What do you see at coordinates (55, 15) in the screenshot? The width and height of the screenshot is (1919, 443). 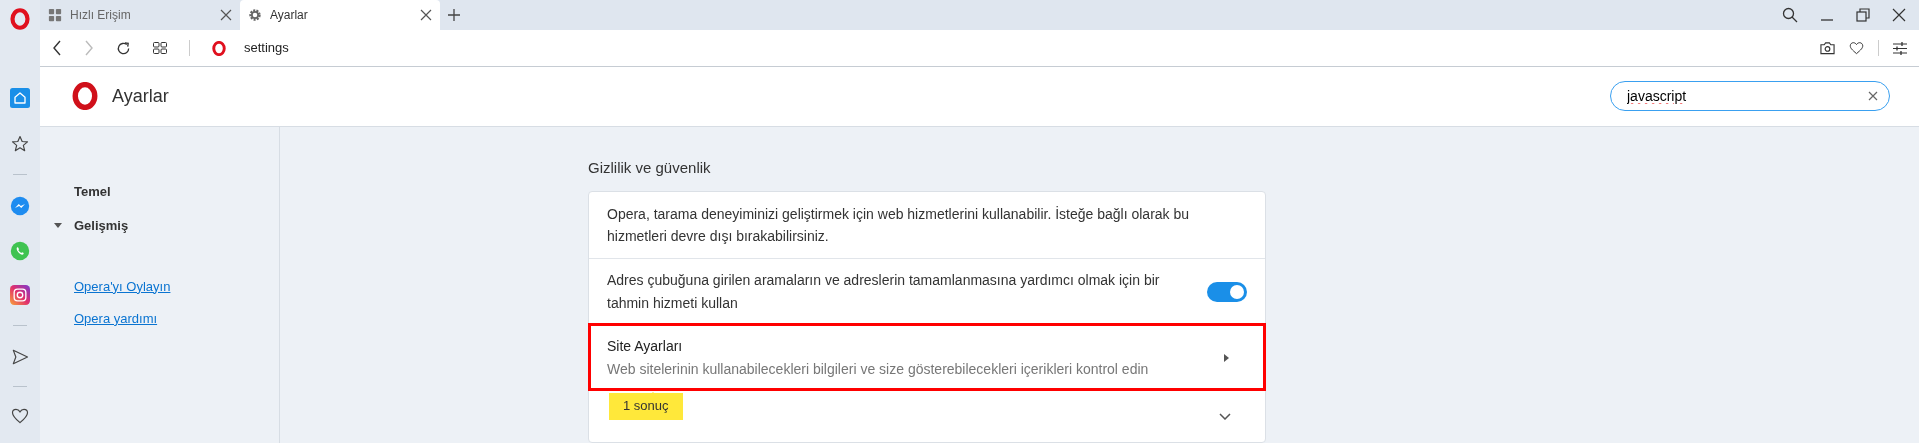 I see `grid-icon` at bounding box center [55, 15].